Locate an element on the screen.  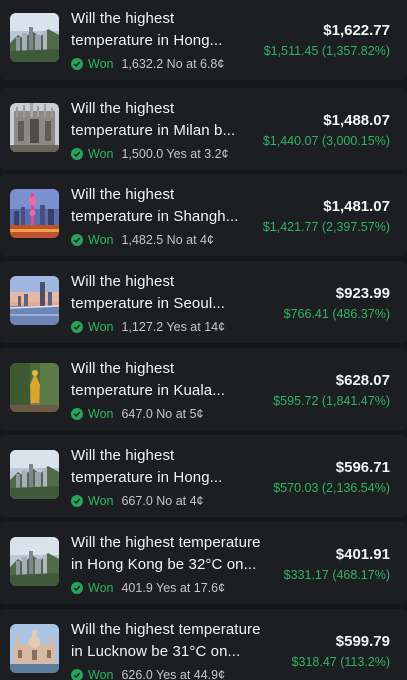
current-value: $401.91 is located at coordinates (362, 554).